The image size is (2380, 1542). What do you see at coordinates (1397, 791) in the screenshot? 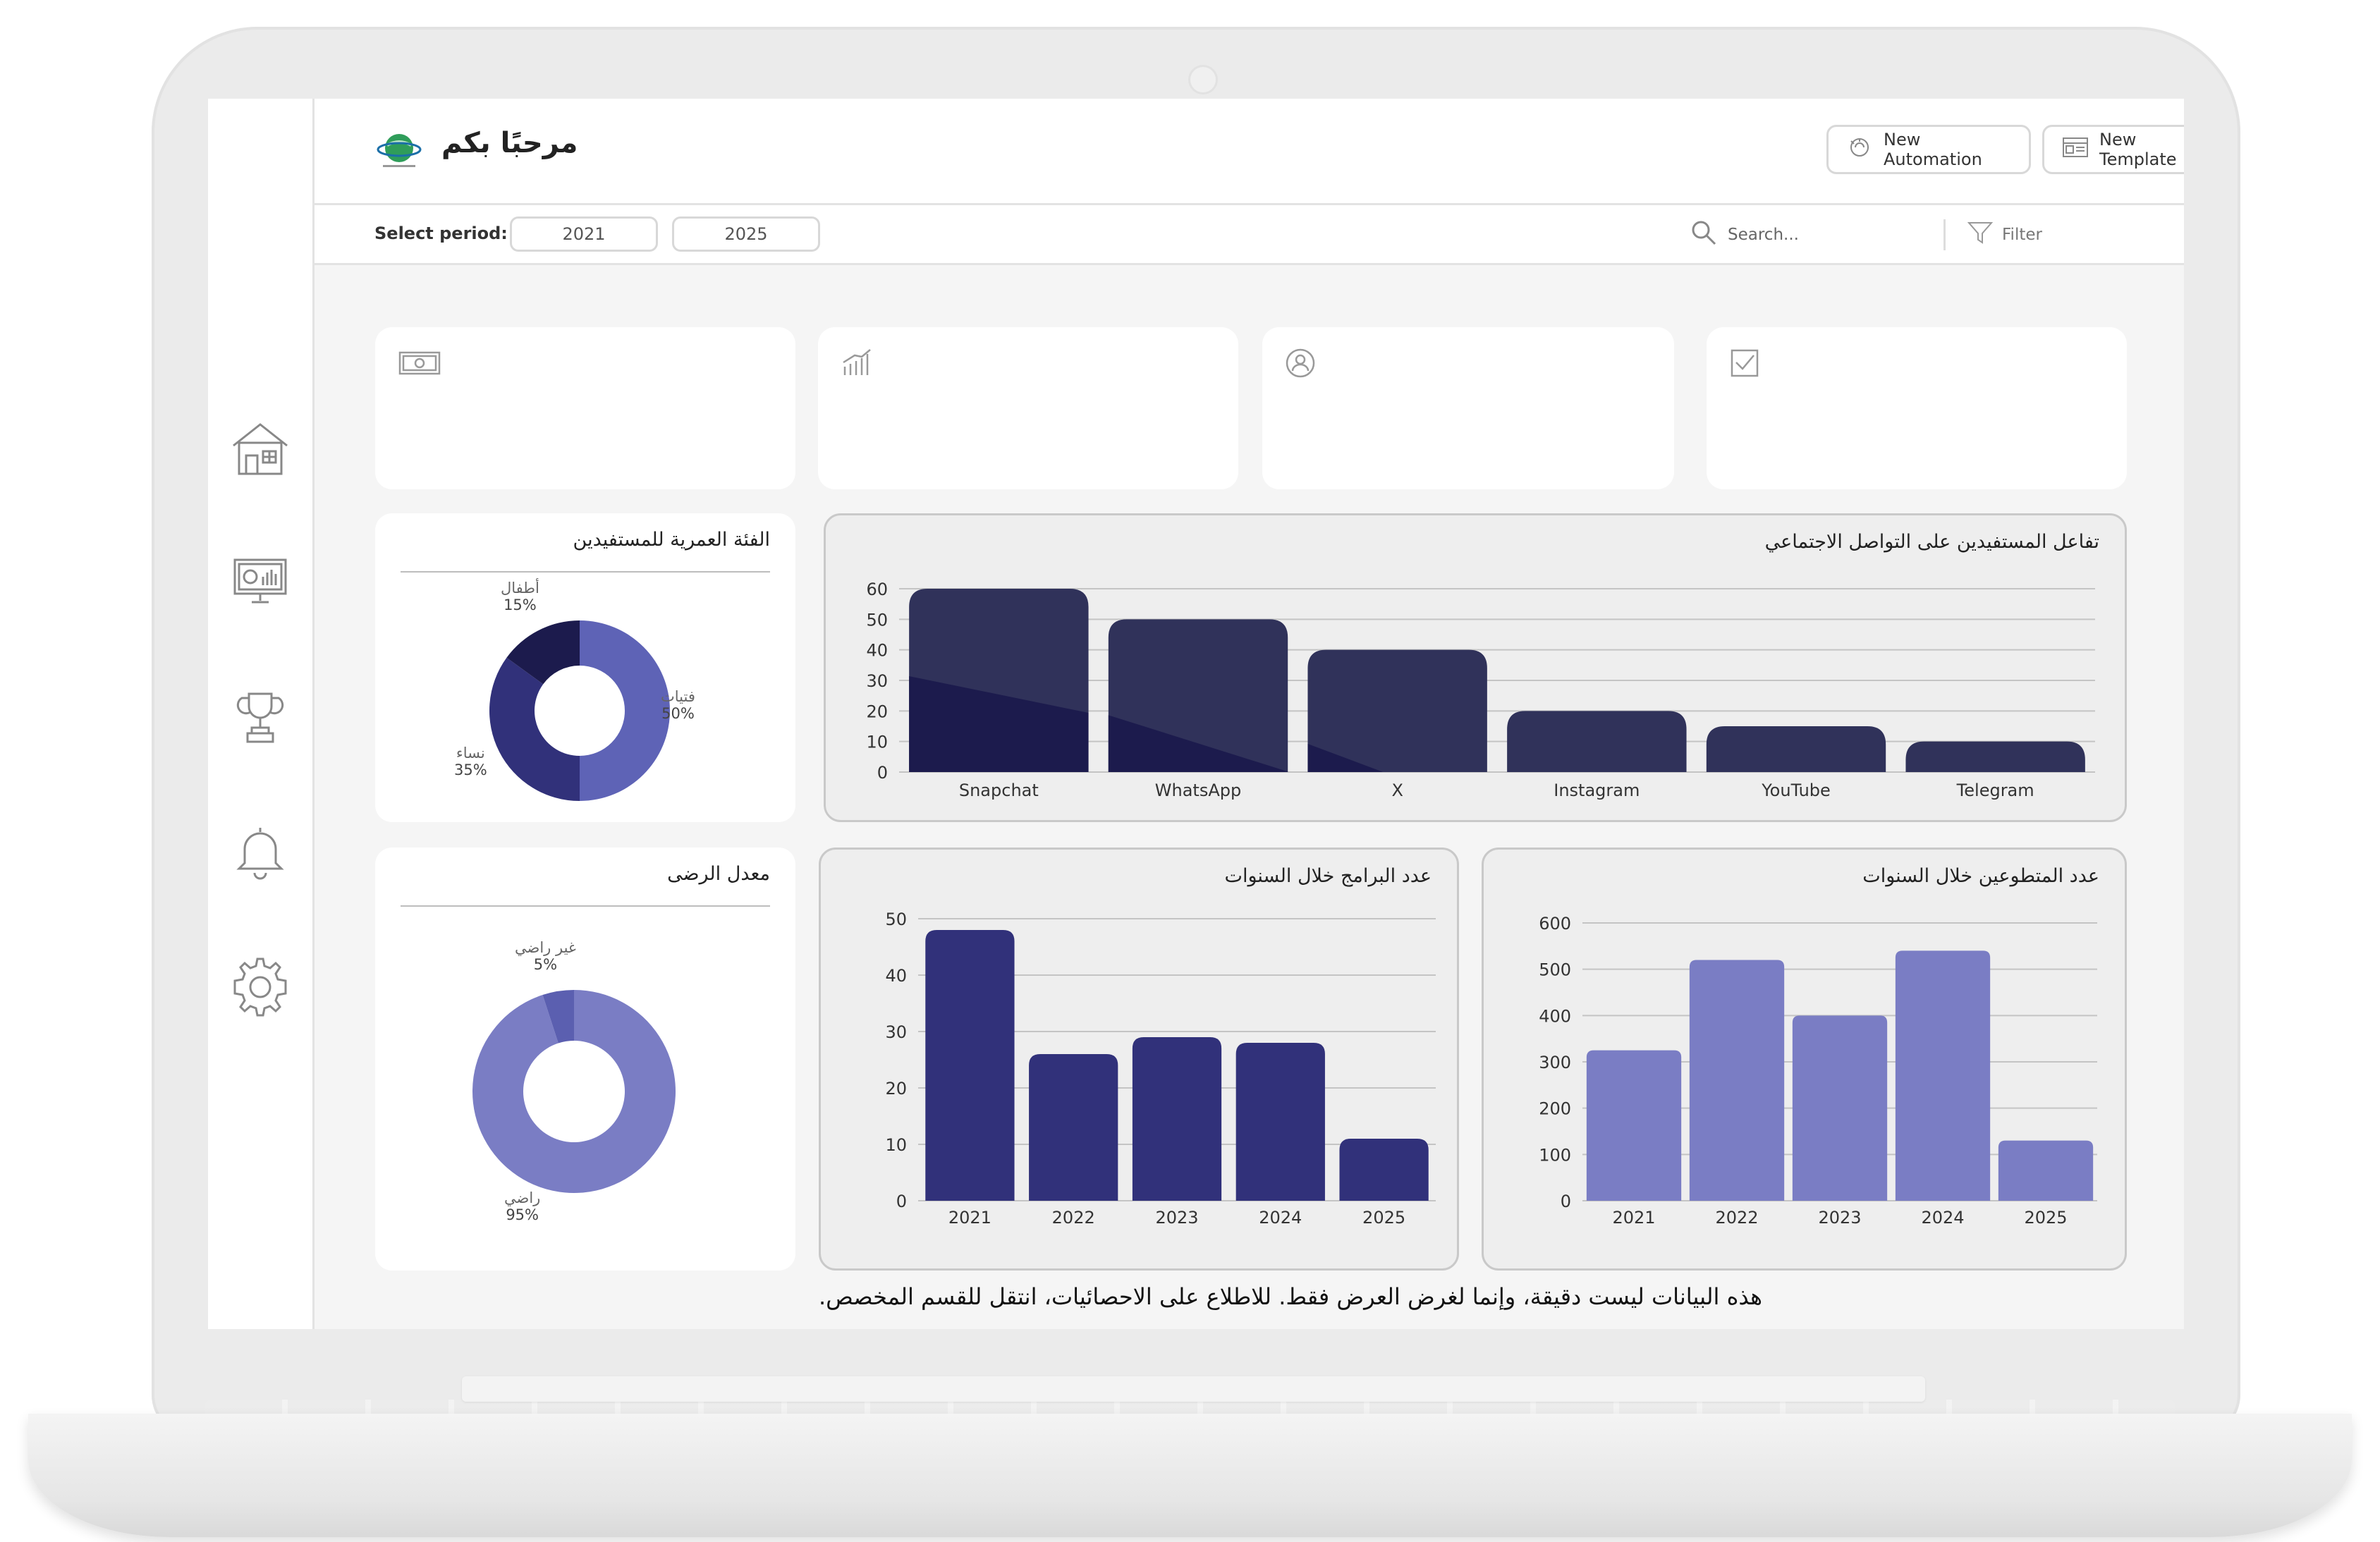
I see `x-tick-label: X` at bounding box center [1397, 791].